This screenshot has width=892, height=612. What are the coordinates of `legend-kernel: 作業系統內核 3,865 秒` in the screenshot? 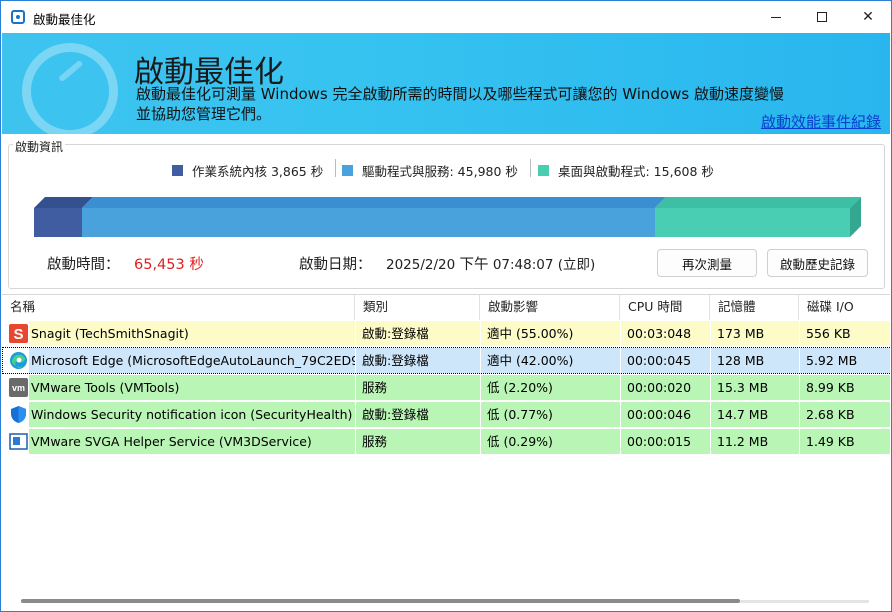 It's located at (247, 170).